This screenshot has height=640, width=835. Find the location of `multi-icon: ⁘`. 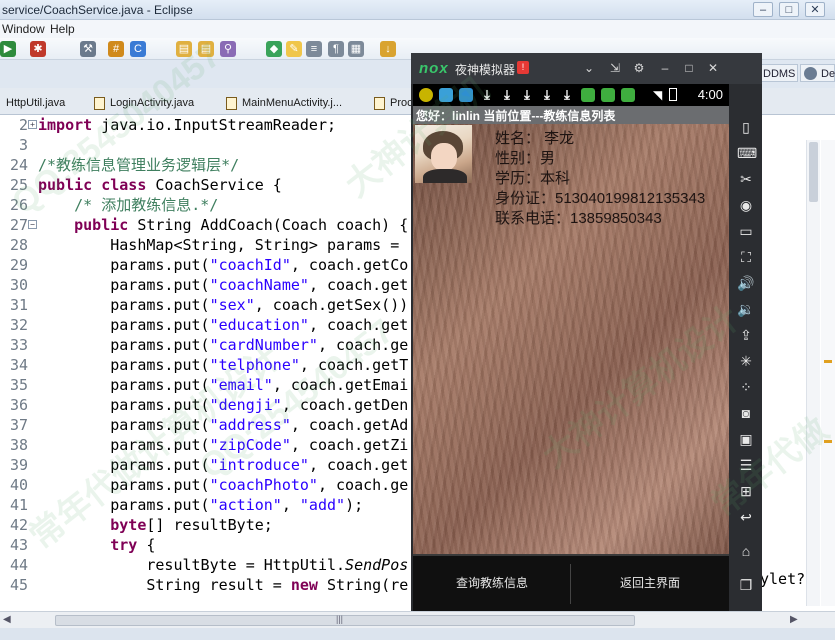

multi-icon: ⁘ is located at coordinates (746, 387).